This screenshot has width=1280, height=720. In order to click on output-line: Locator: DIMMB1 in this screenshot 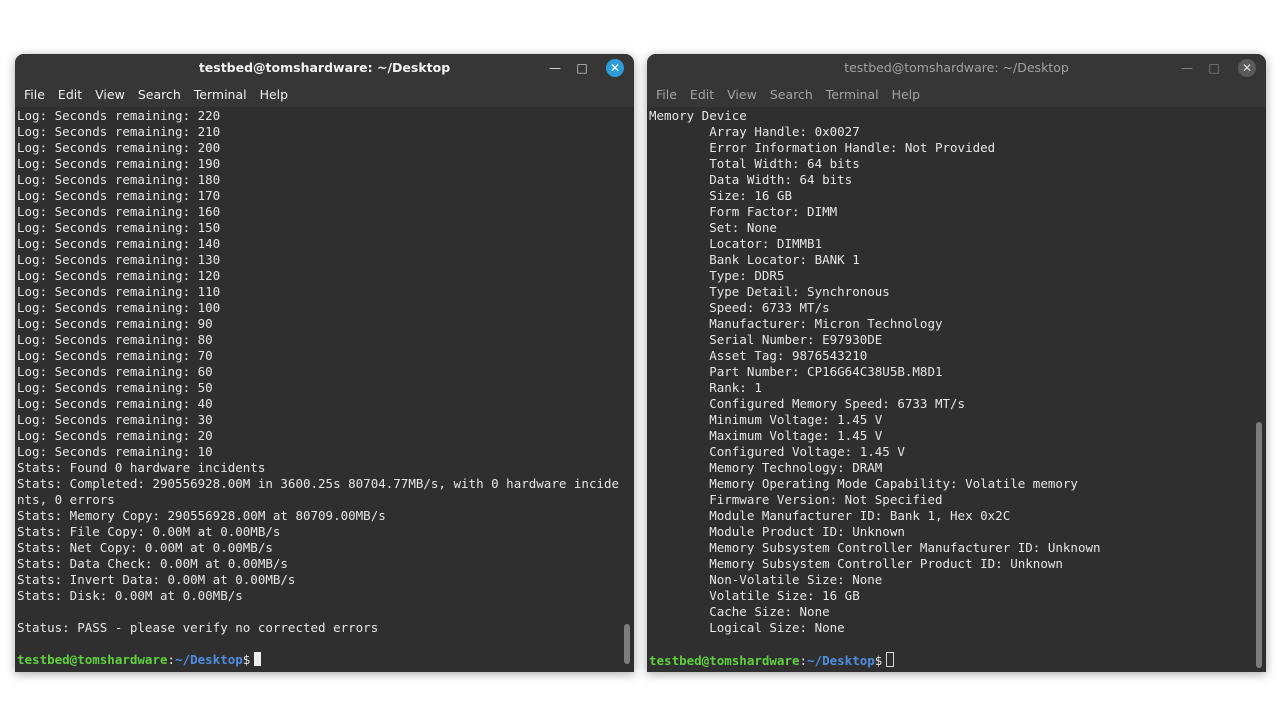, I will do `click(736, 243)`.